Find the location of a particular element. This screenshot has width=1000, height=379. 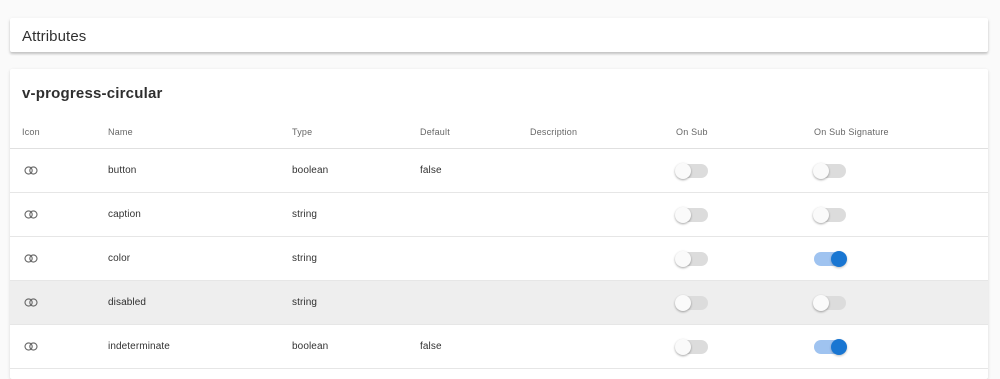

column-header-on-sub: On Sub is located at coordinates (745, 132).